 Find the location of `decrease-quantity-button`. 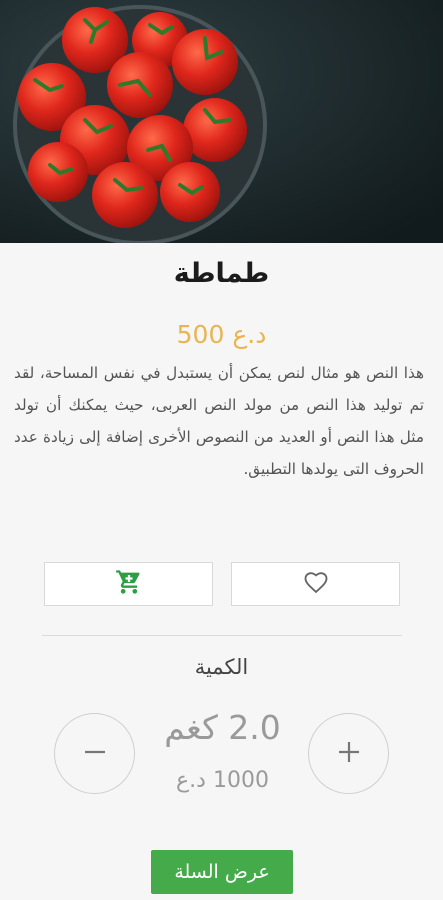

decrease-quantity-button is located at coordinates (94, 753).